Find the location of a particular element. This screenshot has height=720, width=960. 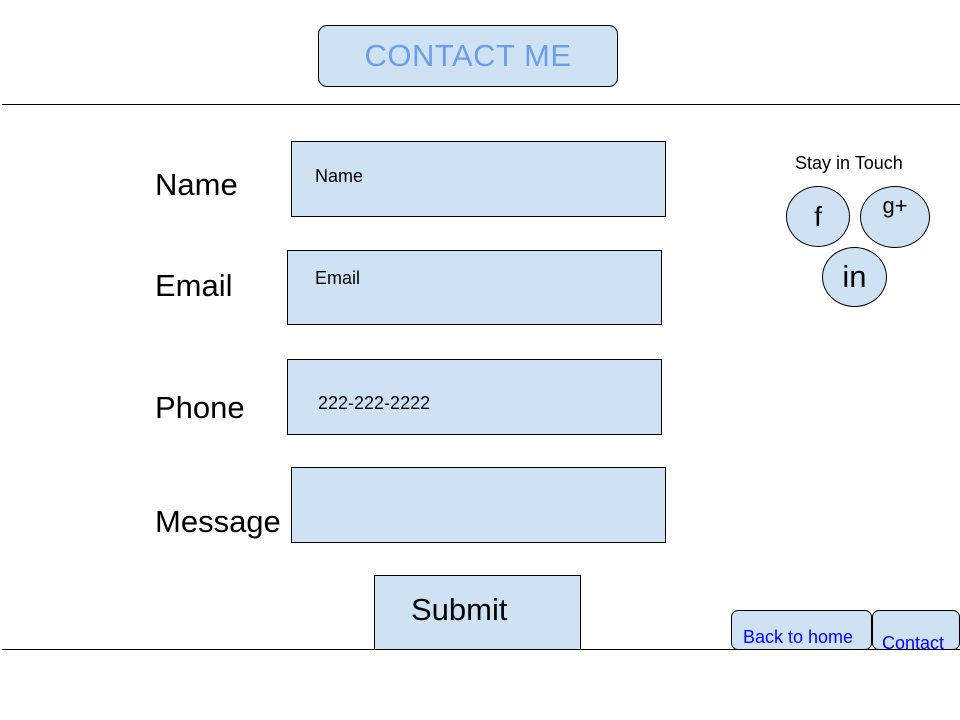

linkedin-icon: in is located at coordinates (854, 277).